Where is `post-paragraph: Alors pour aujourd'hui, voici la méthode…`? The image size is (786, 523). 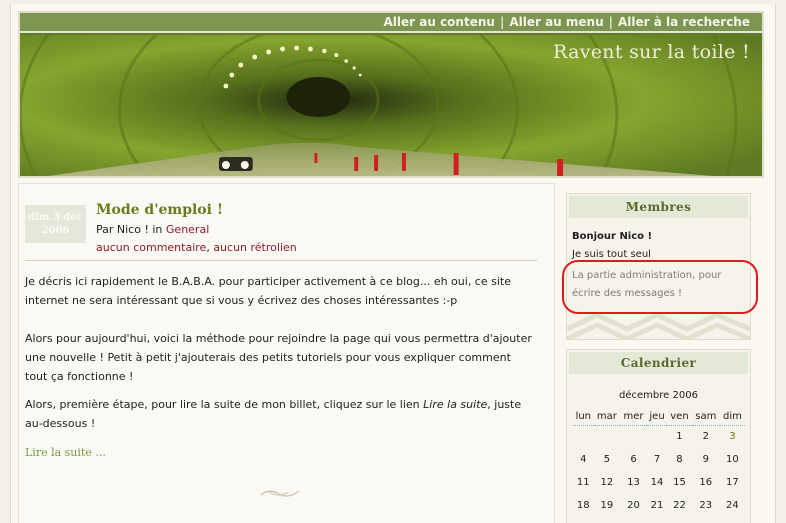
post-paragraph: Alors pour aujourd'hui, voici la méthode… is located at coordinates (278, 357).